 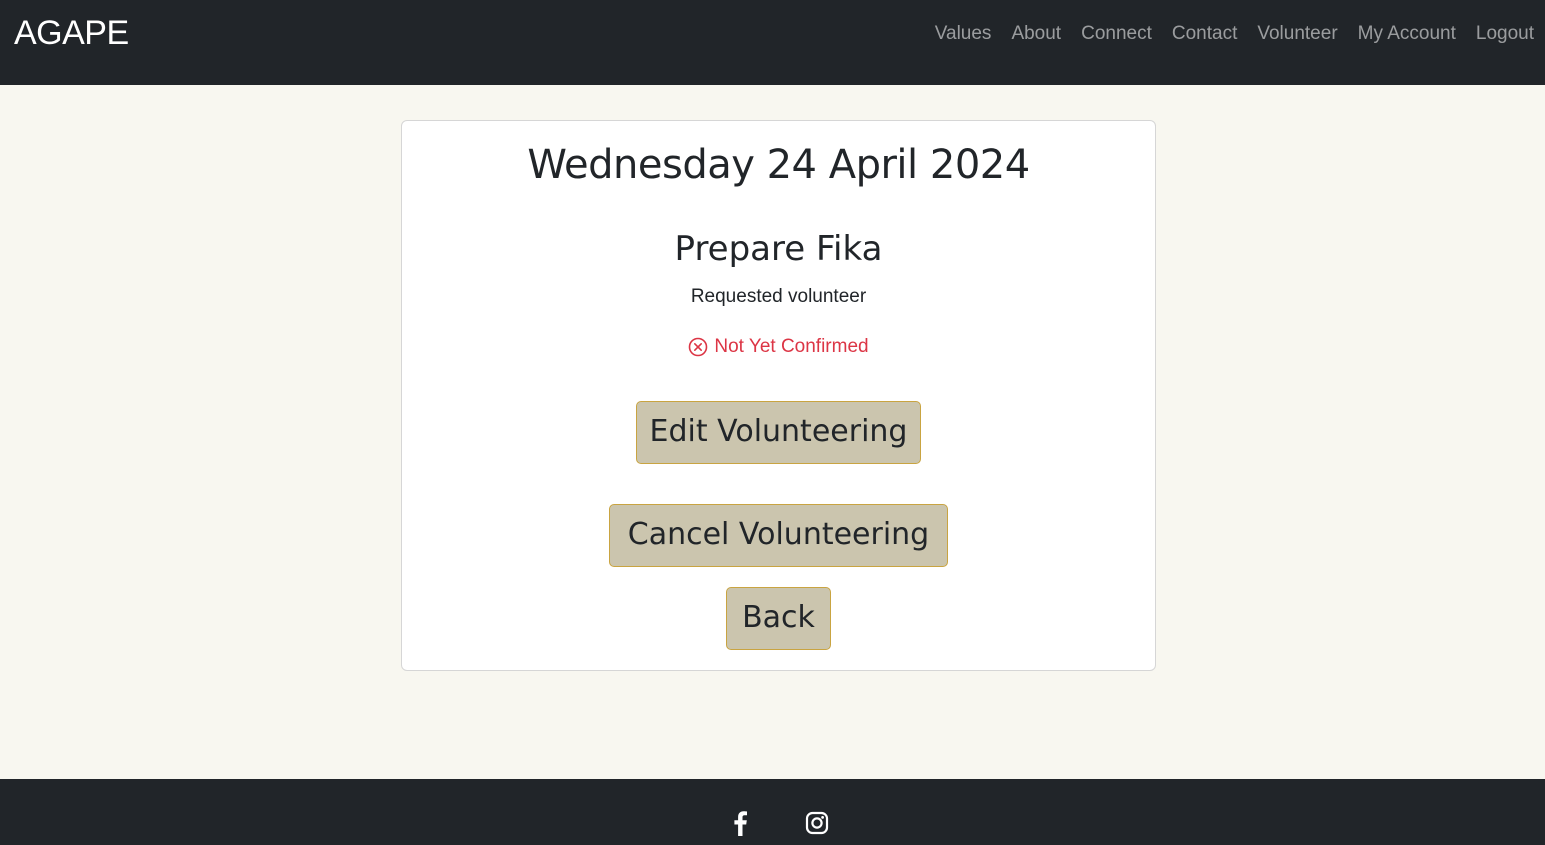 What do you see at coordinates (698, 347) in the screenshot?
I see `x-circle-icon` at bounding box center [698, 347].